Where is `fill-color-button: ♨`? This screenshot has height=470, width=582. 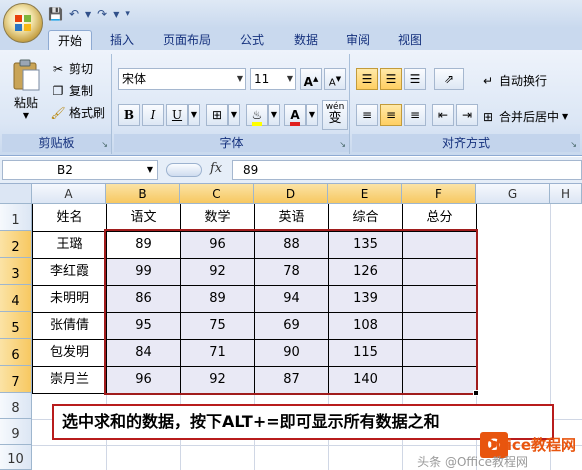 fill-color-button: ♨ is located at coordinates (257, 115).